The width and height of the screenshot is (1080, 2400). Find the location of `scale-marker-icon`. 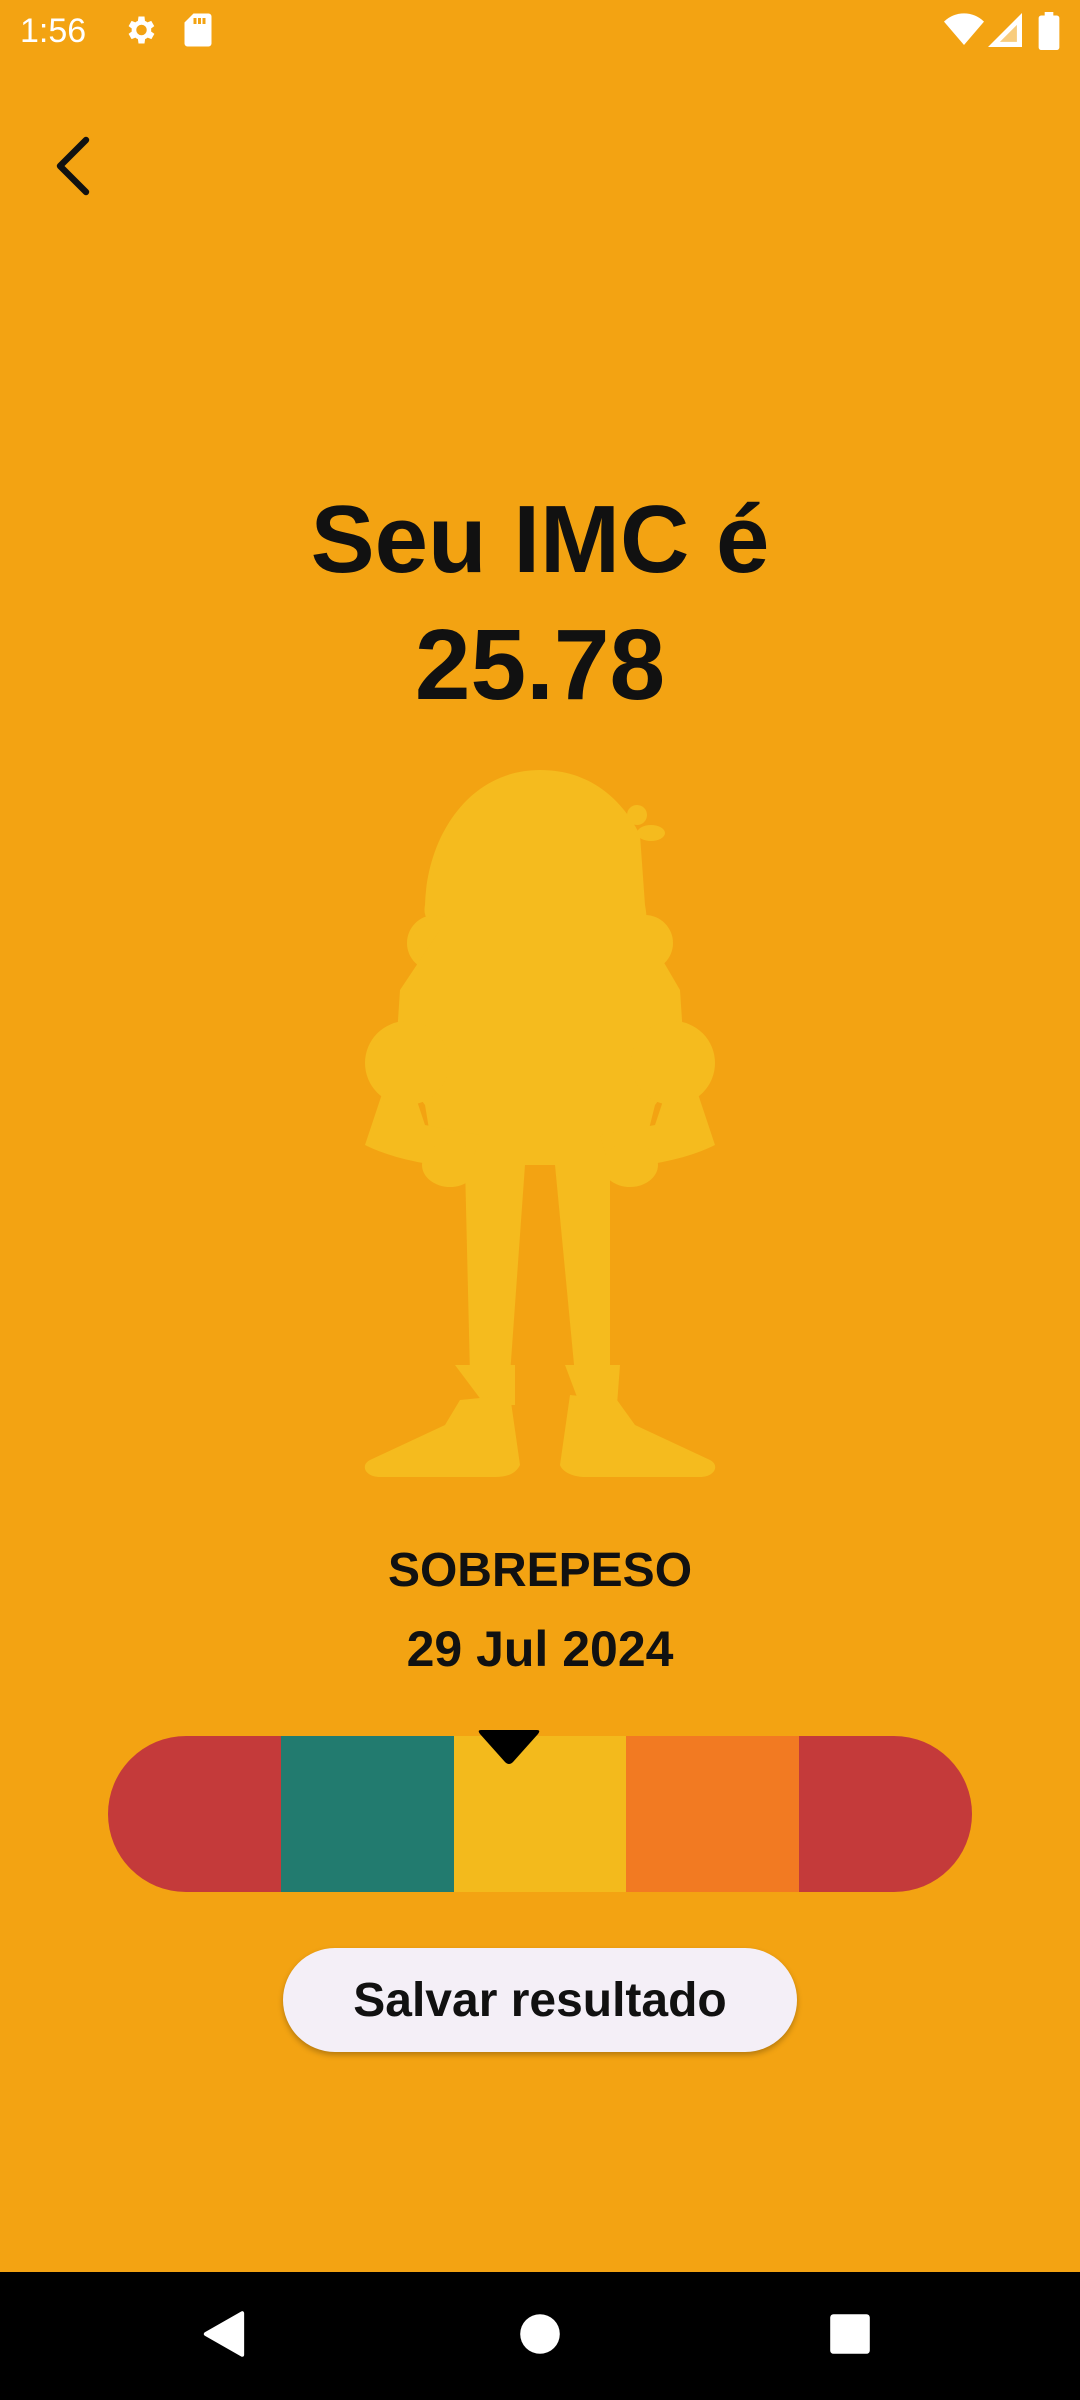

scale-marker-icon is located at coordinates (509, 1746).